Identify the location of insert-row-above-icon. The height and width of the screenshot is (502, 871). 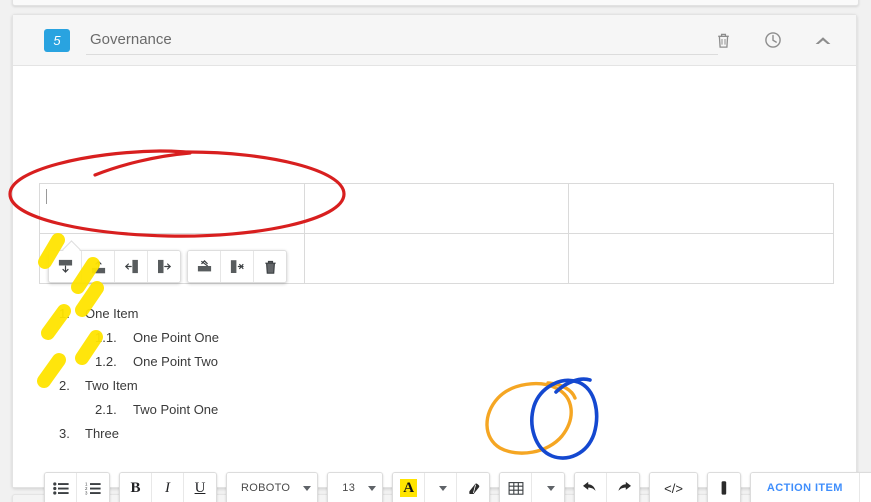
(98, 266).